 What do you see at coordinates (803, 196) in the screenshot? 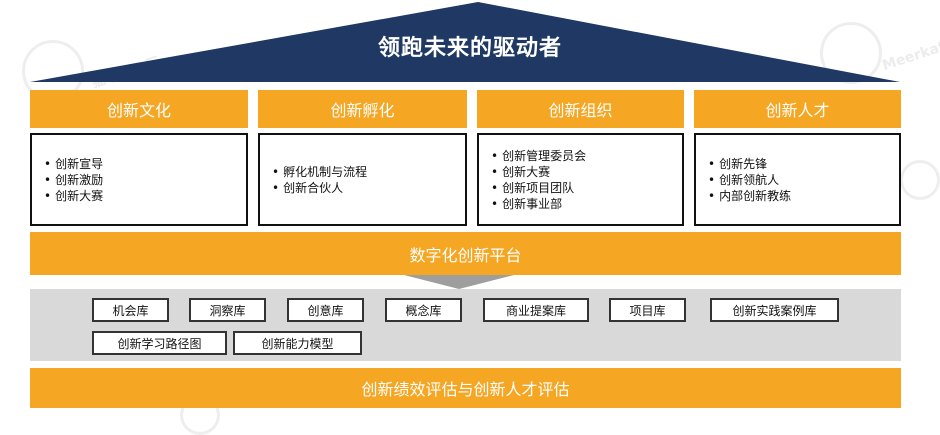
I see `list-item: 内部创新教练` at bounding box center [803, 196].